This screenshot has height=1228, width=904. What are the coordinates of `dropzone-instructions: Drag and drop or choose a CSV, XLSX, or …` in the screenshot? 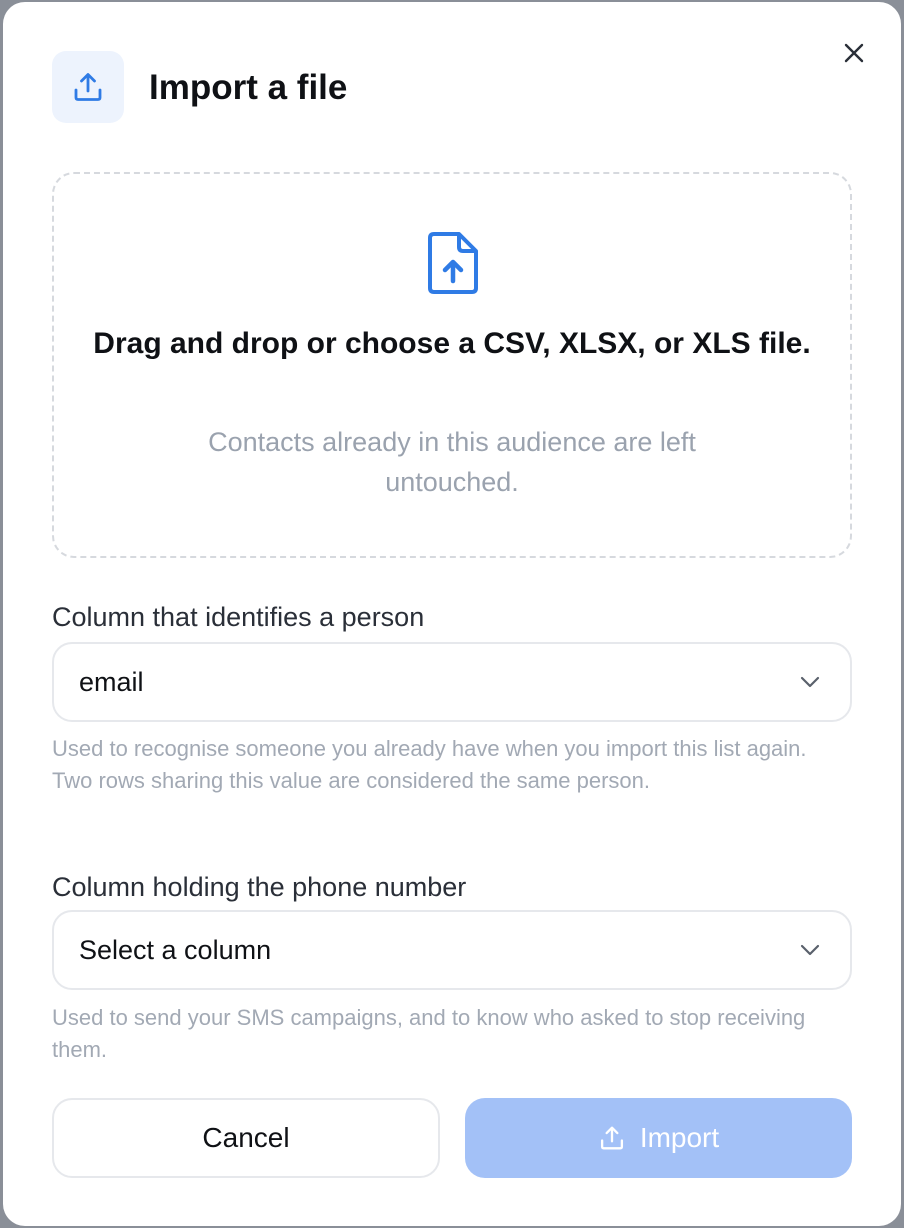 It's located at (452, 343).